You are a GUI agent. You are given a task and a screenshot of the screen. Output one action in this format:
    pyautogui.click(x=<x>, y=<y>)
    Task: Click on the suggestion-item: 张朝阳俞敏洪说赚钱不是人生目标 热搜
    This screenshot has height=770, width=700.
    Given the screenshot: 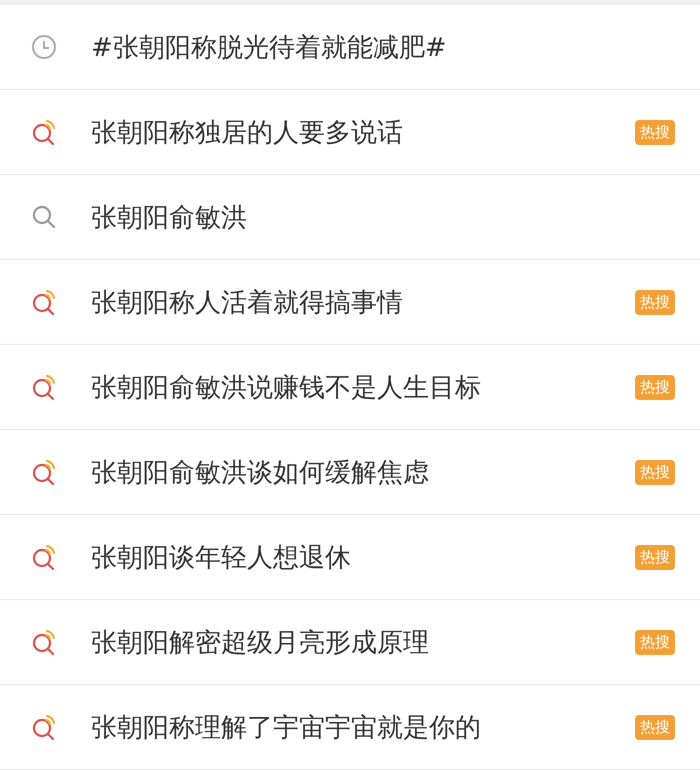 What is the action you would take?
    pyautogui.click(x=350, y=387)
    